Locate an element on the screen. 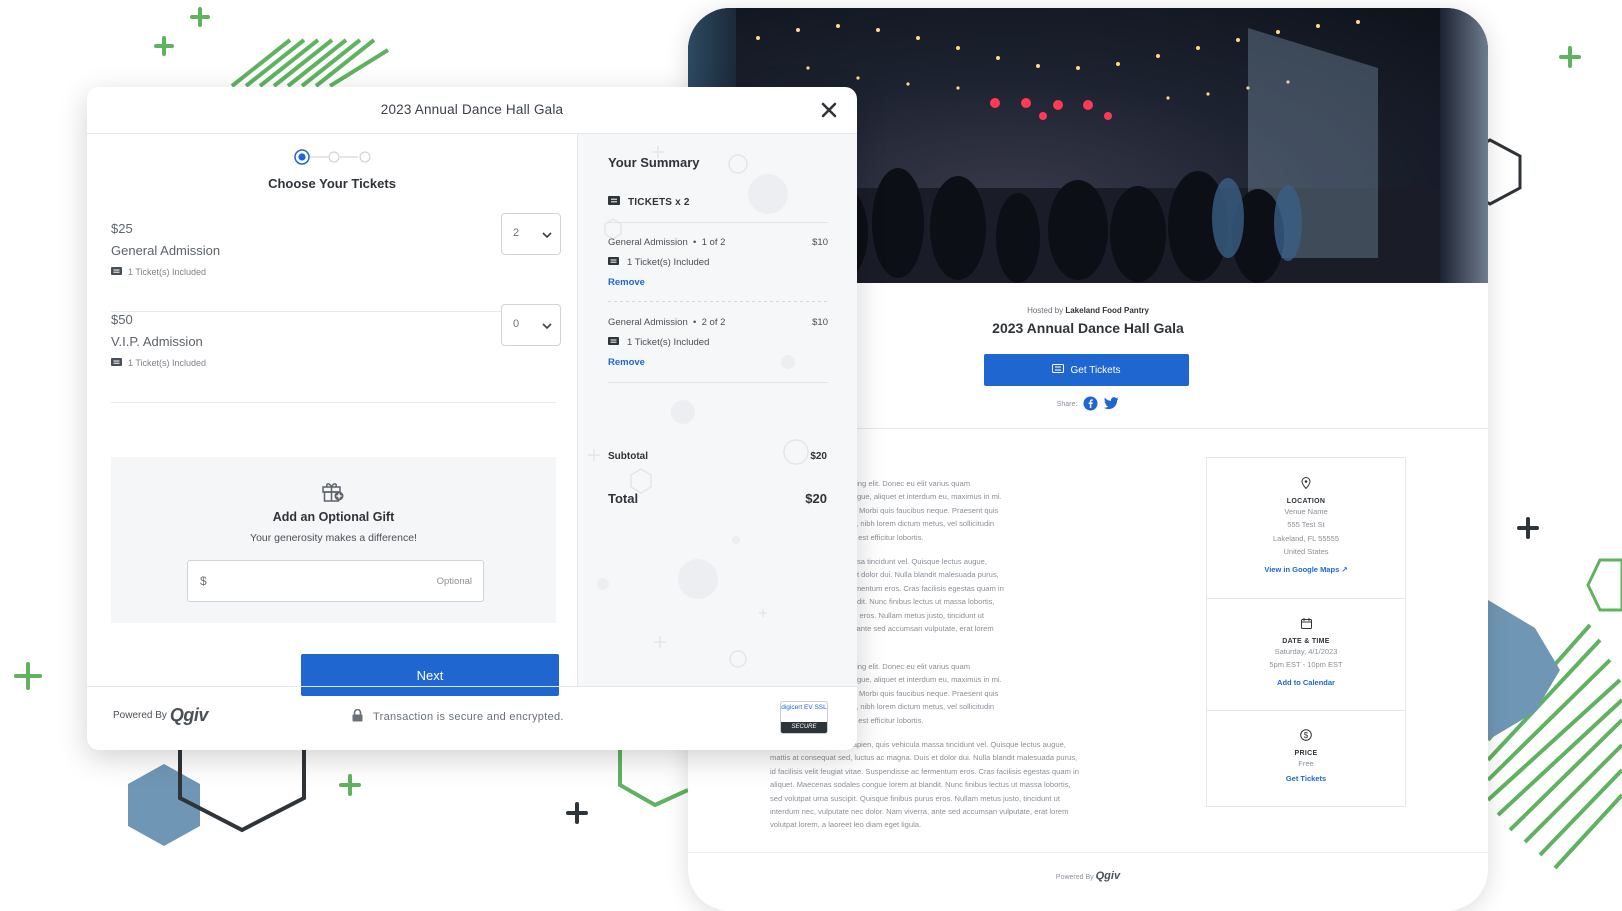 The width and height of the screenshot is (1622, 911). ticket-quantity-select: 2 is located at coordinates (531, 234).